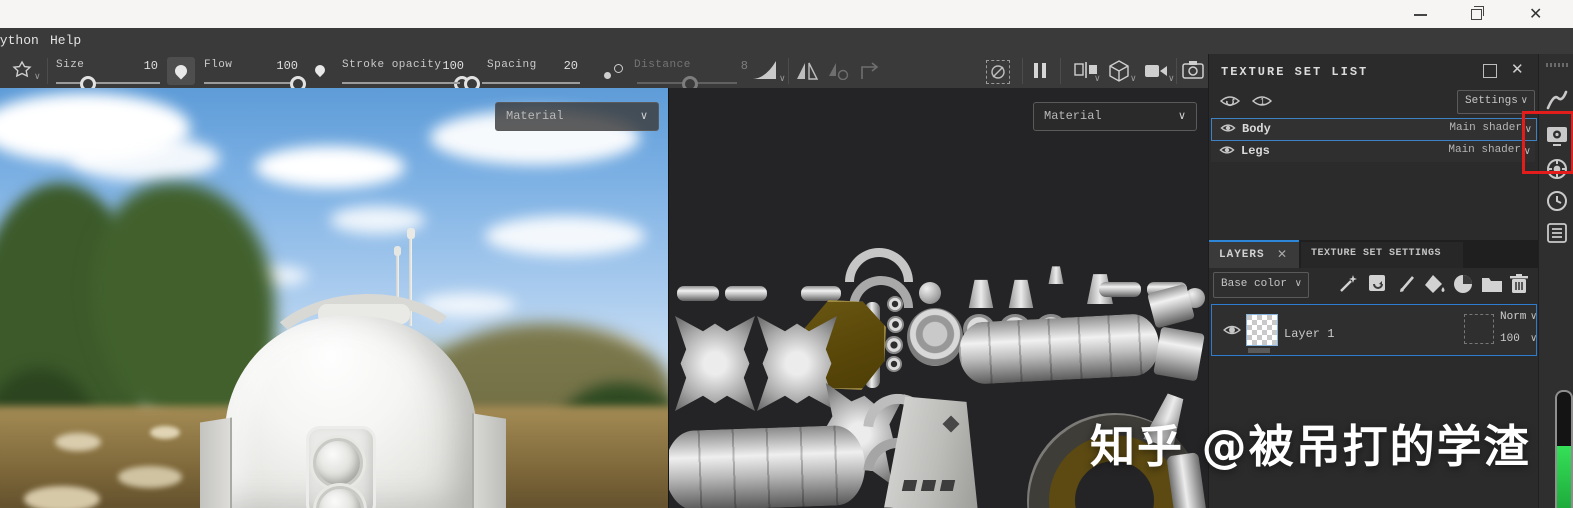  What do you see at coordinates (1435, 284) in the screenshot?
I see `add-fill-layer-icon` at bounding box center [1435, 284].